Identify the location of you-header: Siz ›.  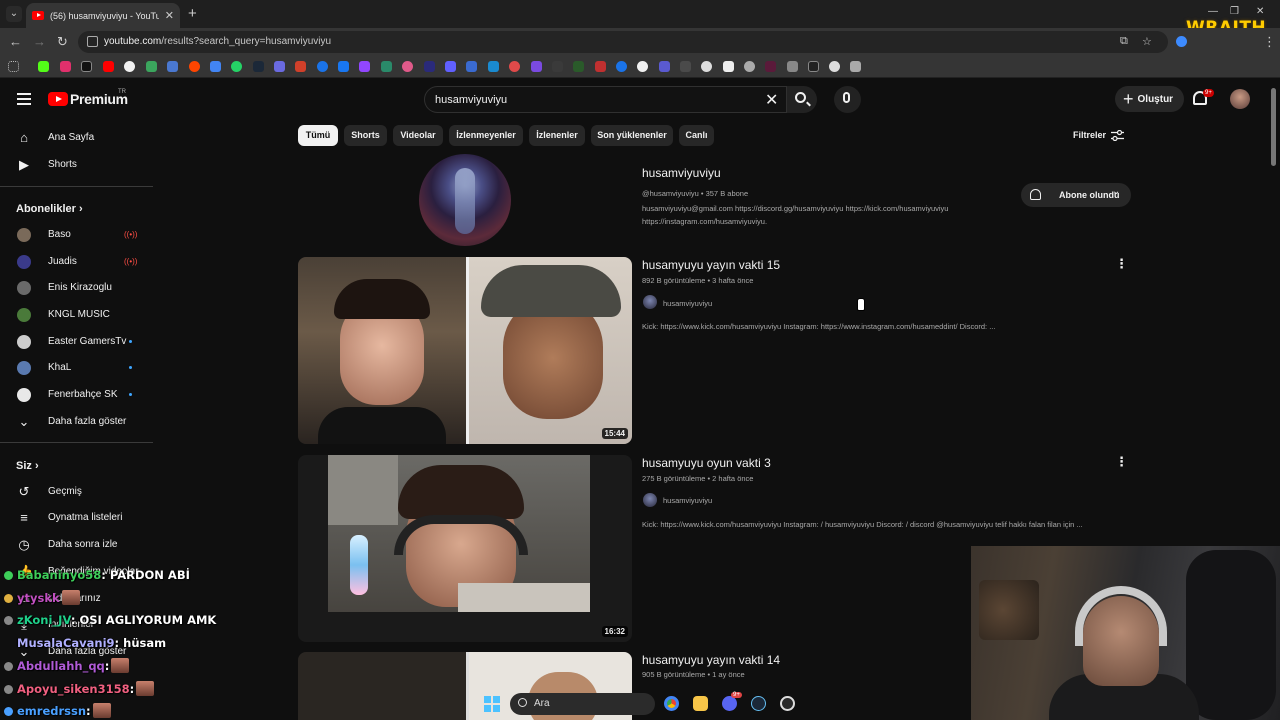
(27, 466).